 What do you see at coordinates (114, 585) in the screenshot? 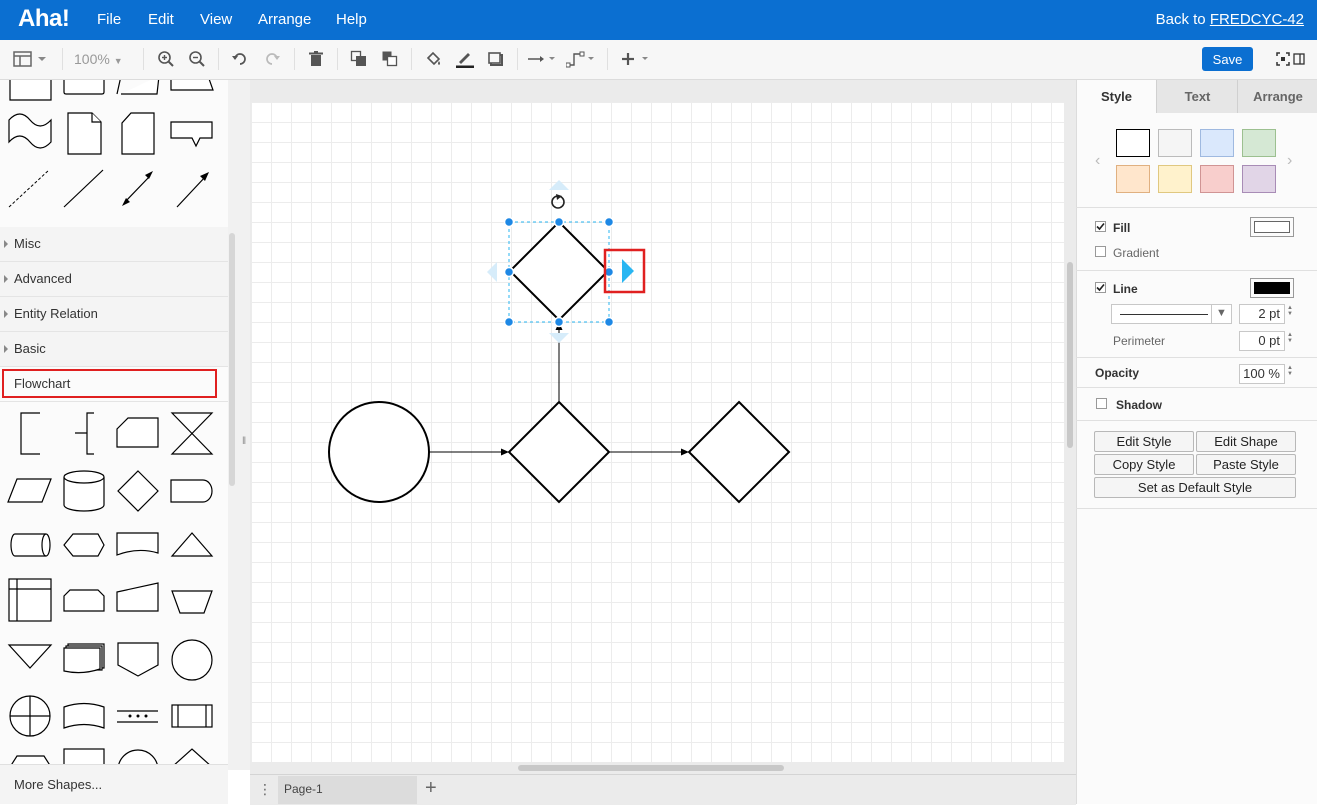
I see `flowchart-shapes-grid` at bounding box center [114, 585].